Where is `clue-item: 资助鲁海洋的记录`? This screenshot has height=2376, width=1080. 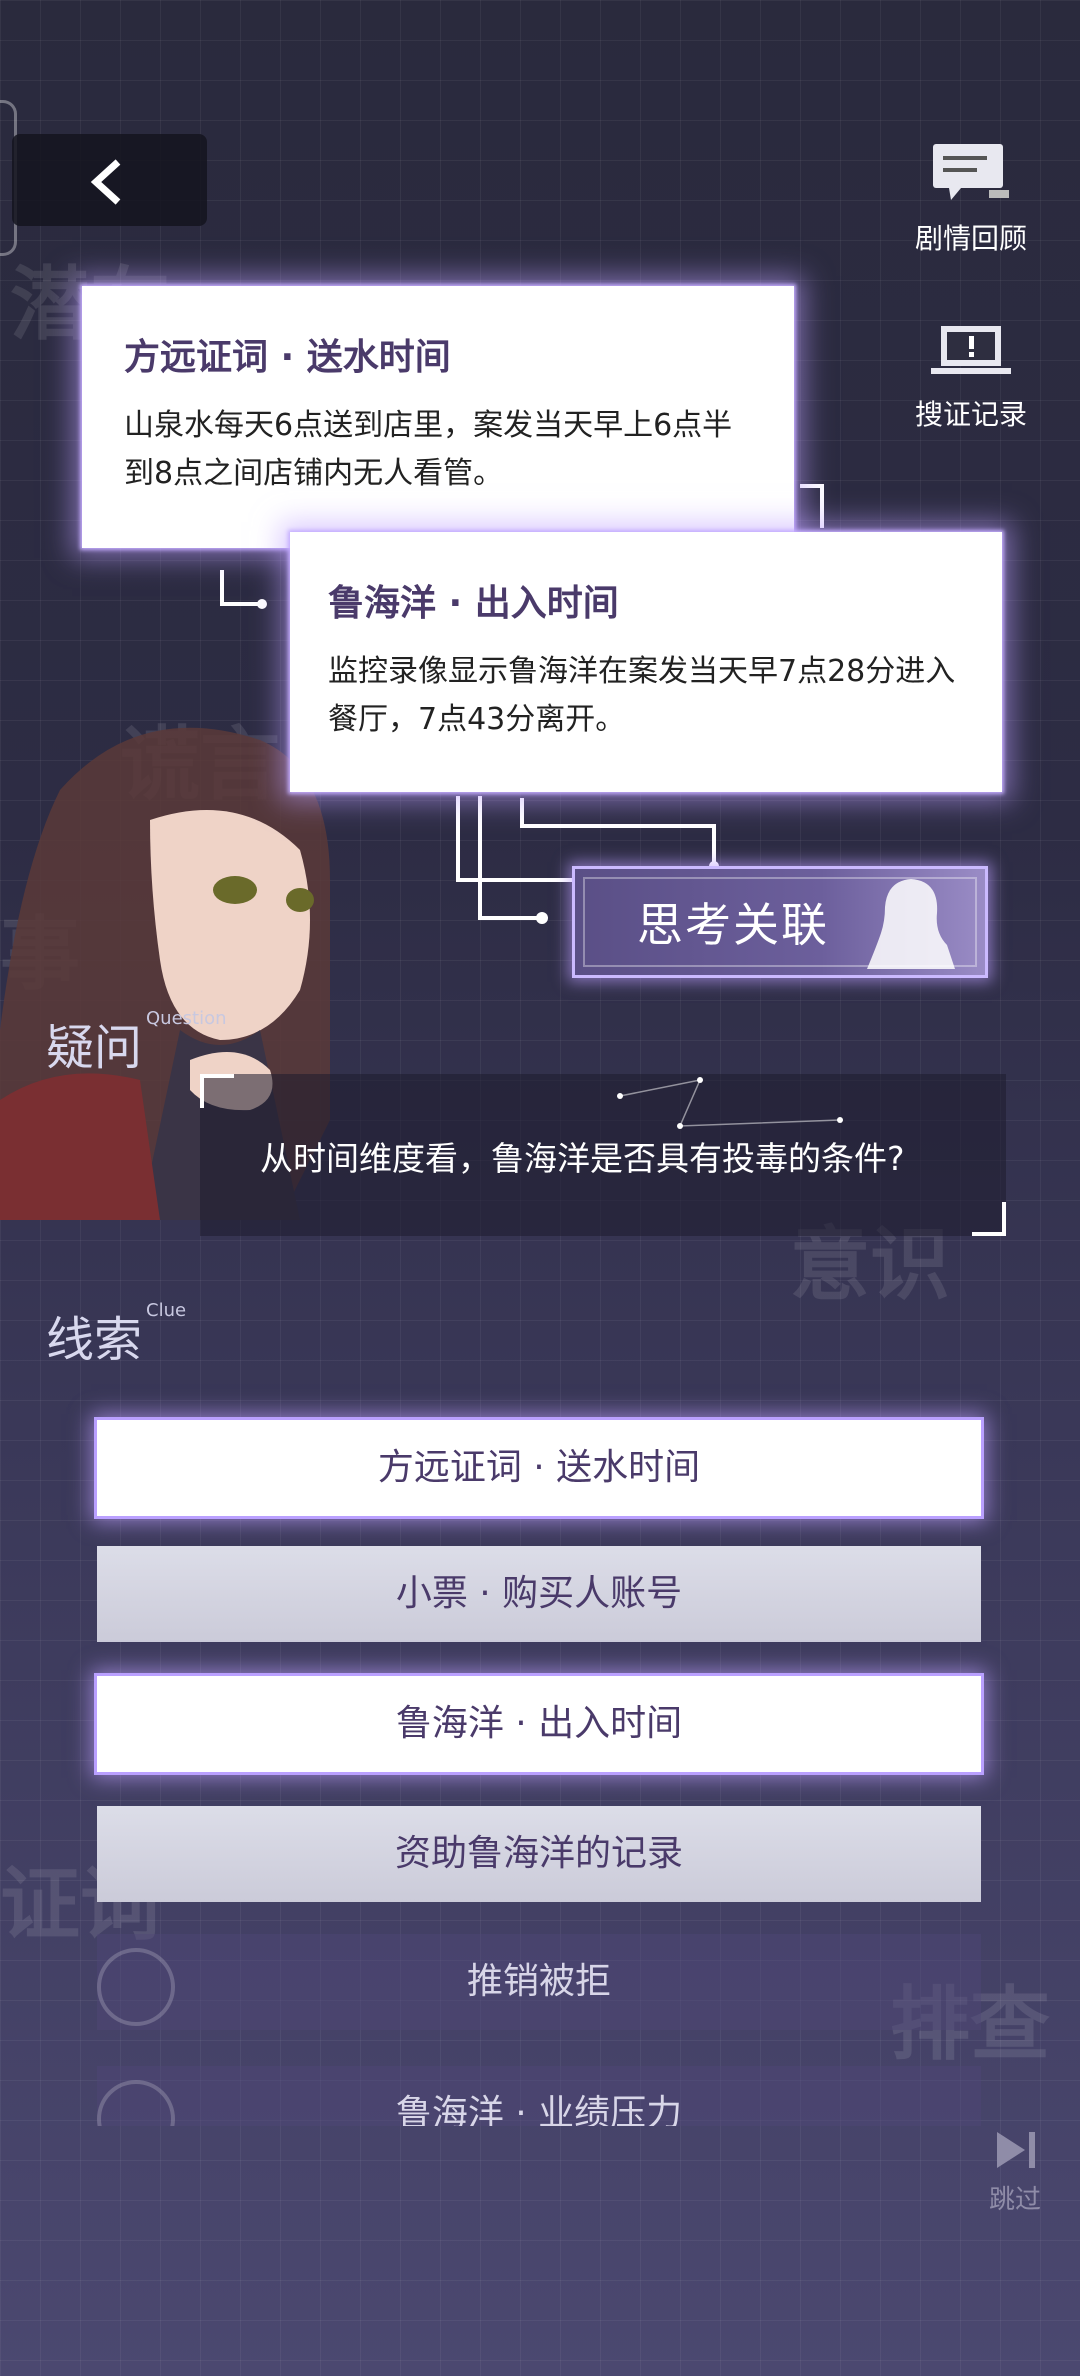 clue-item: 资助鲁海洋的记录 is located at coordinates (539, 1854).